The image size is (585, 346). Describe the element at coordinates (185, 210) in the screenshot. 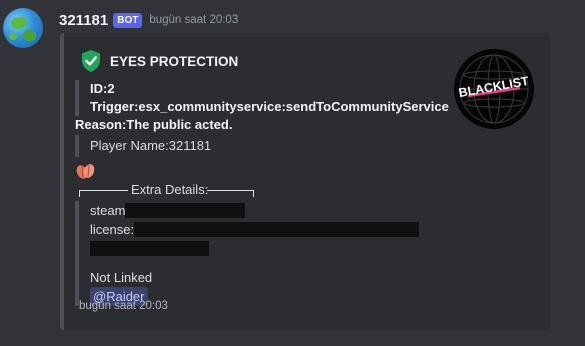

I see `redacted-steam` at that location.